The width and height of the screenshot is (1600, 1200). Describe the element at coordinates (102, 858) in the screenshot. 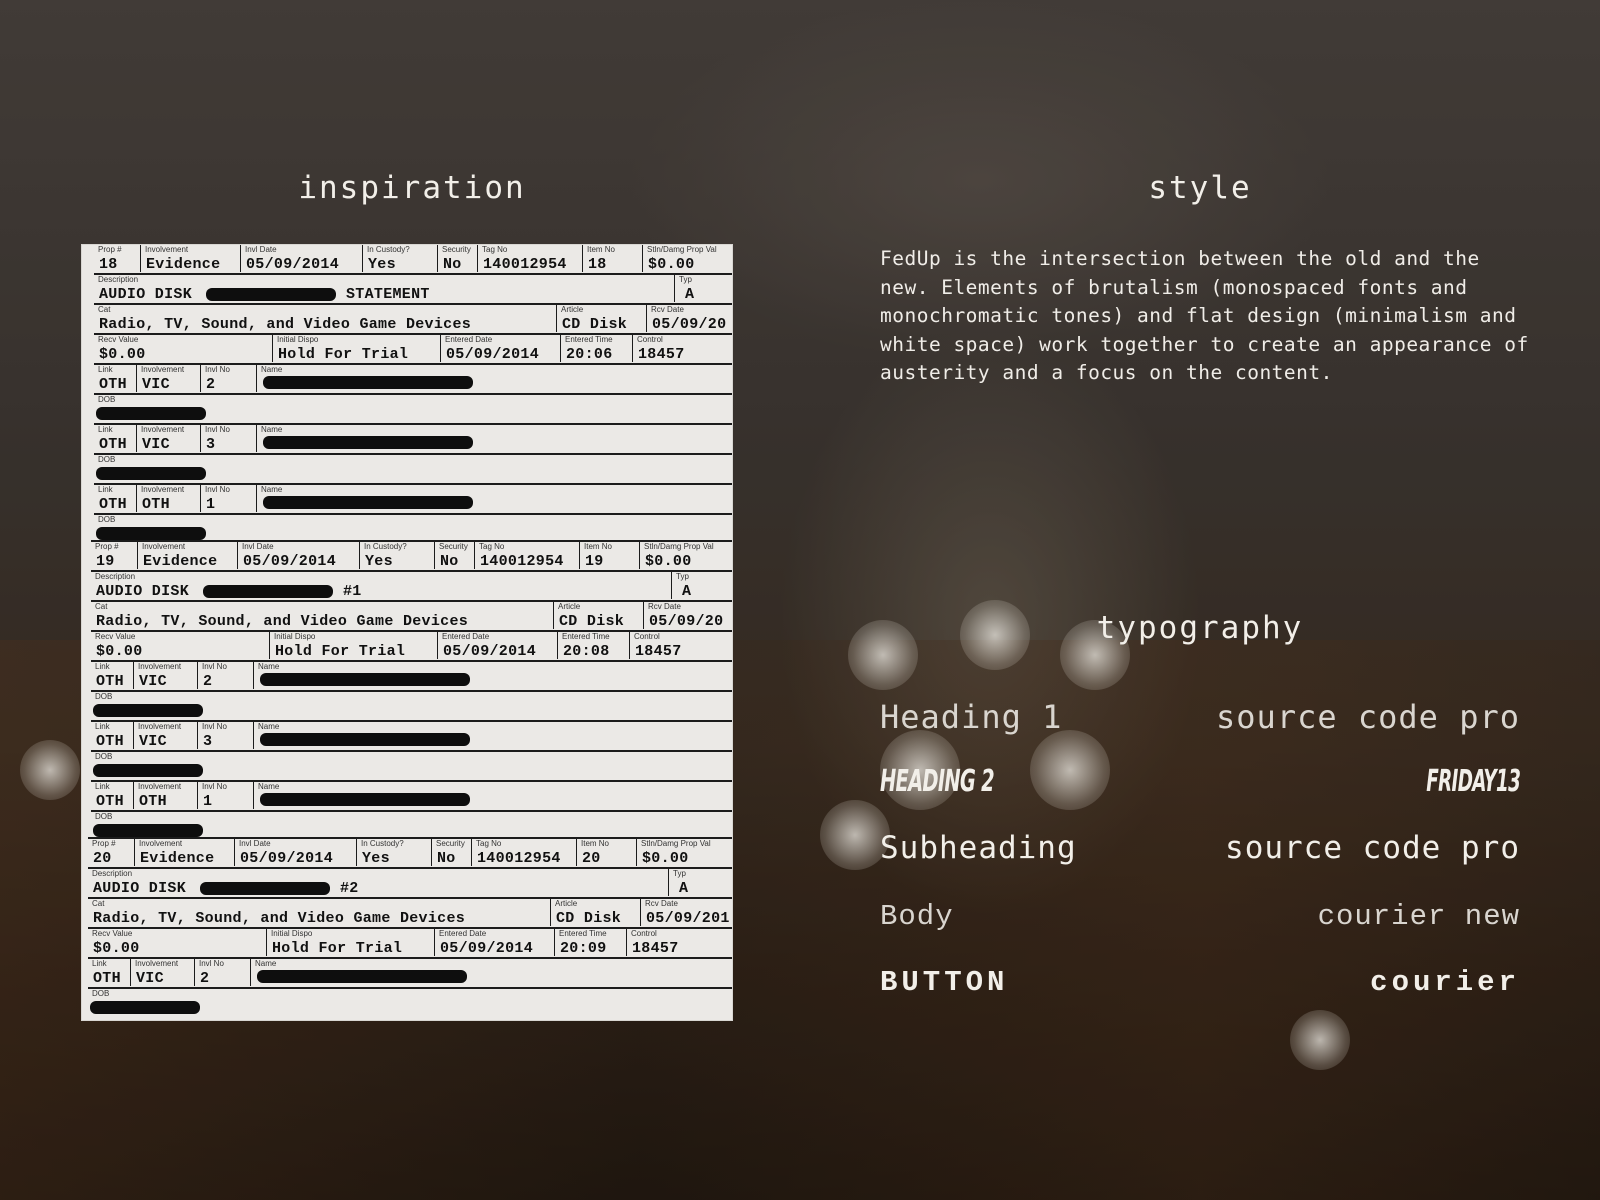

I see `form-field-value: 20` at that location.